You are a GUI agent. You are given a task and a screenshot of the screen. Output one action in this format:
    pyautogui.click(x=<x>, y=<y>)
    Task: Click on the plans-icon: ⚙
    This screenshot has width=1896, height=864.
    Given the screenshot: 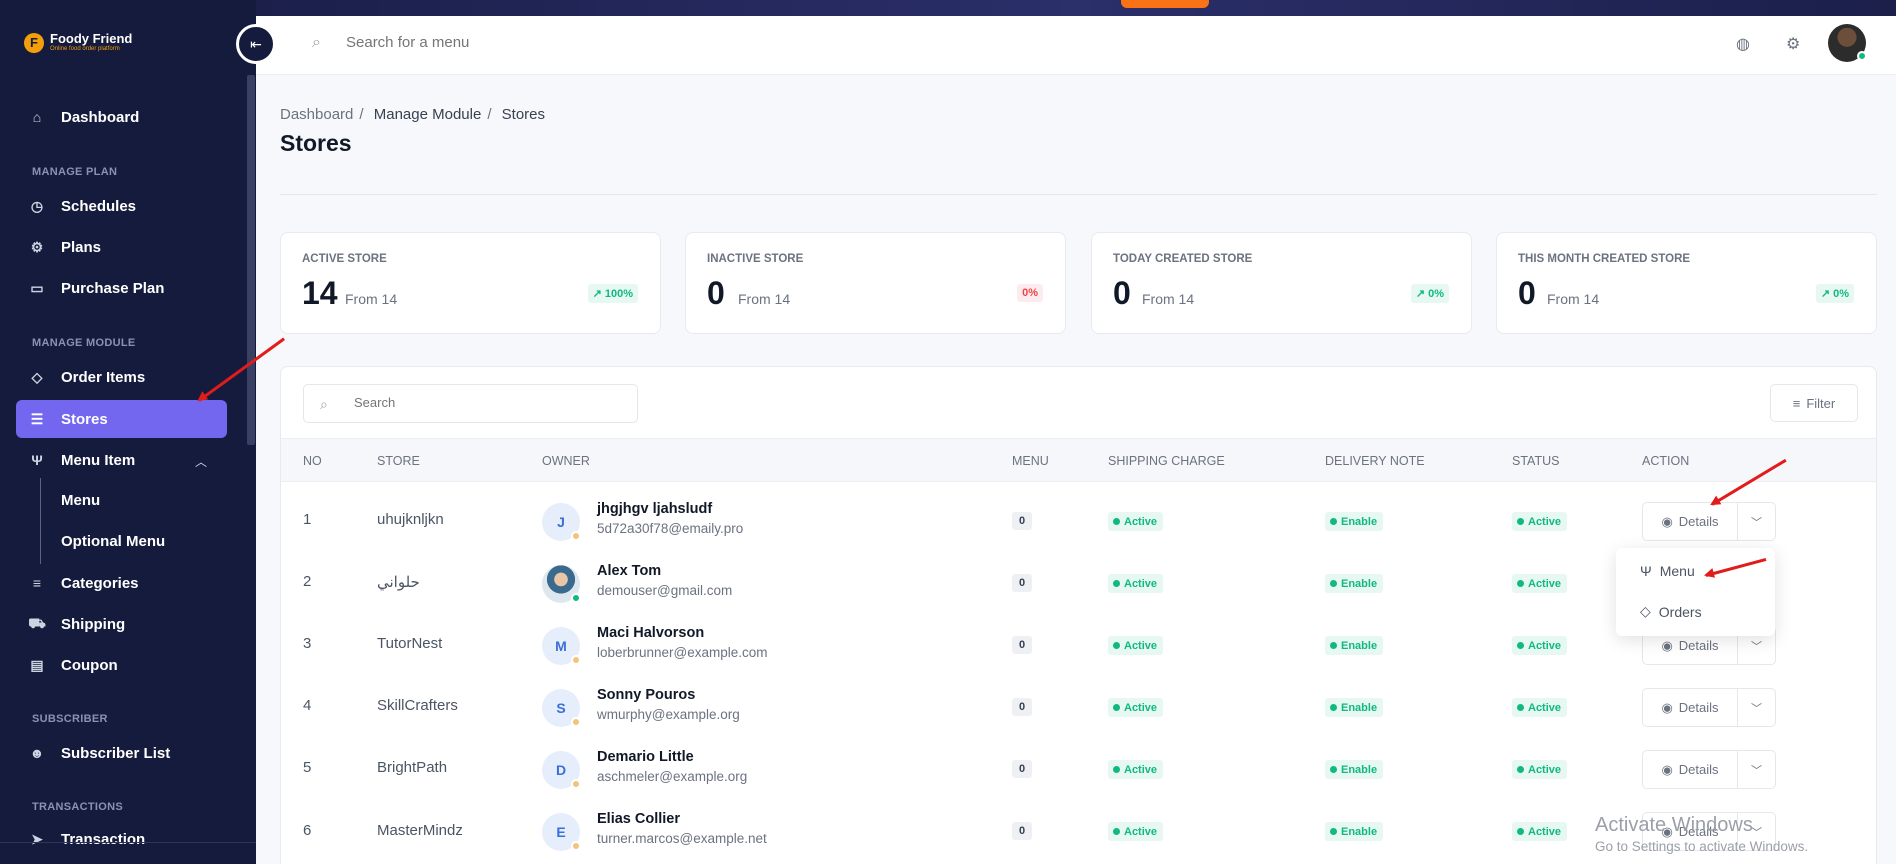 What is the action you would take?
    pyautogui.click(x=37, y=246)
    